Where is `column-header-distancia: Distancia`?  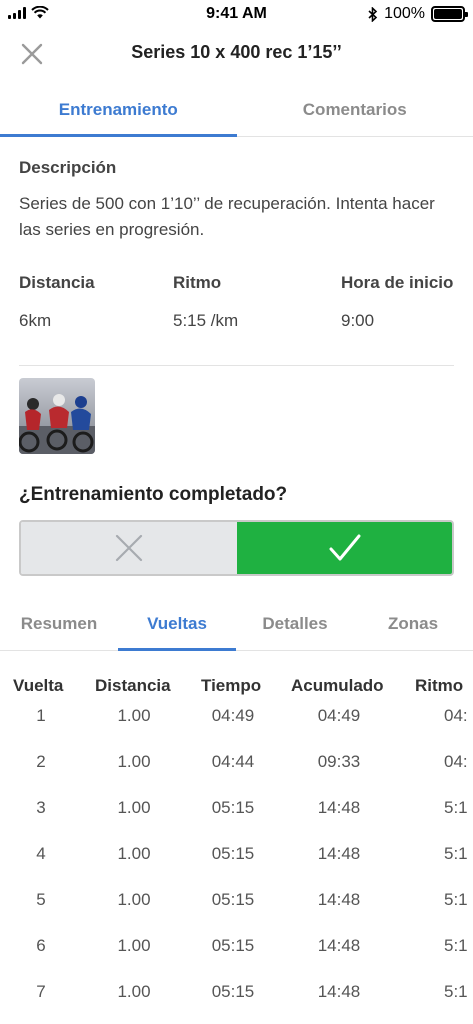 column-header-distancia: Distancia is located at coordinates (133, 685).